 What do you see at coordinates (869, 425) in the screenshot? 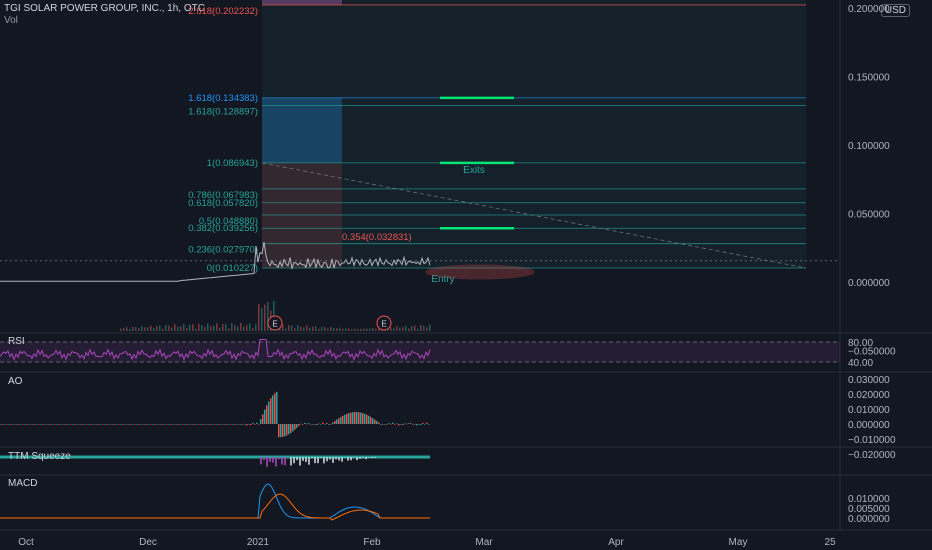
I see `ao-tick-label: 0.000000` at bounding box center [869, 425].